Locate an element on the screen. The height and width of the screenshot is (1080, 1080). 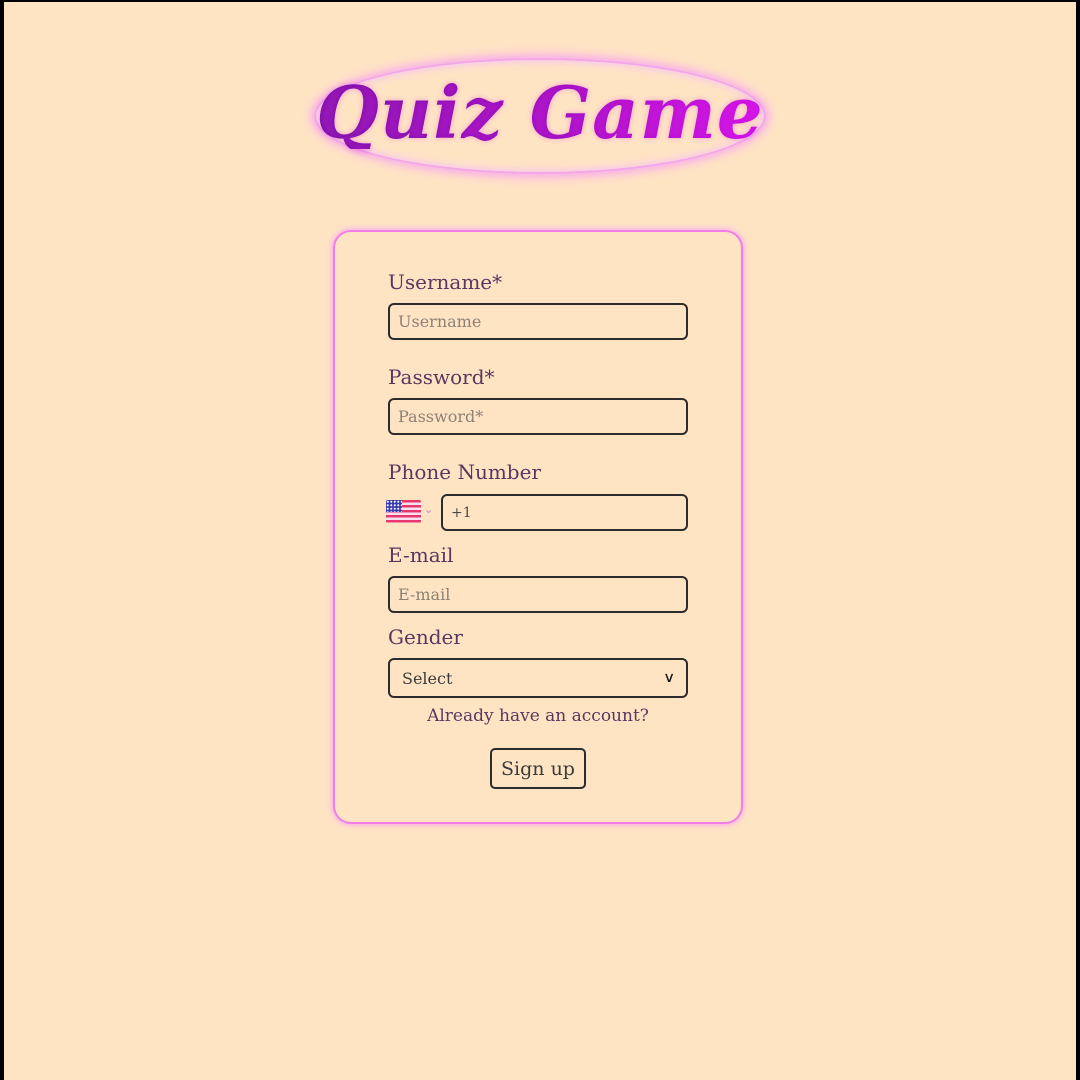
gender-label: Gender is located at coordinates (425, 637).